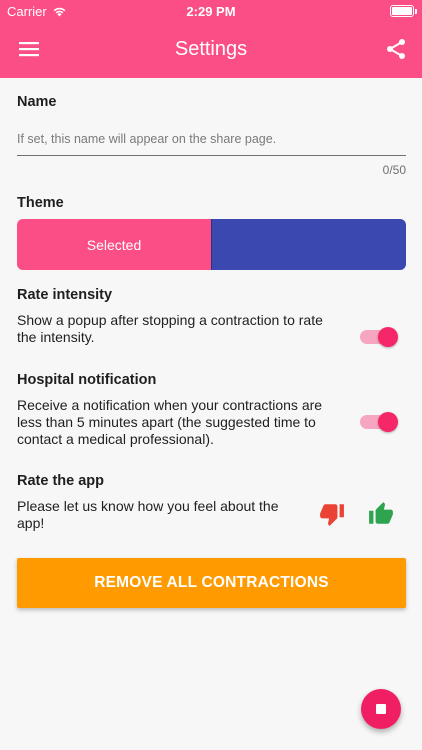 This screenshot has height=750, width=422. I want to click on theme-selector: Selected, so click(211, 244).